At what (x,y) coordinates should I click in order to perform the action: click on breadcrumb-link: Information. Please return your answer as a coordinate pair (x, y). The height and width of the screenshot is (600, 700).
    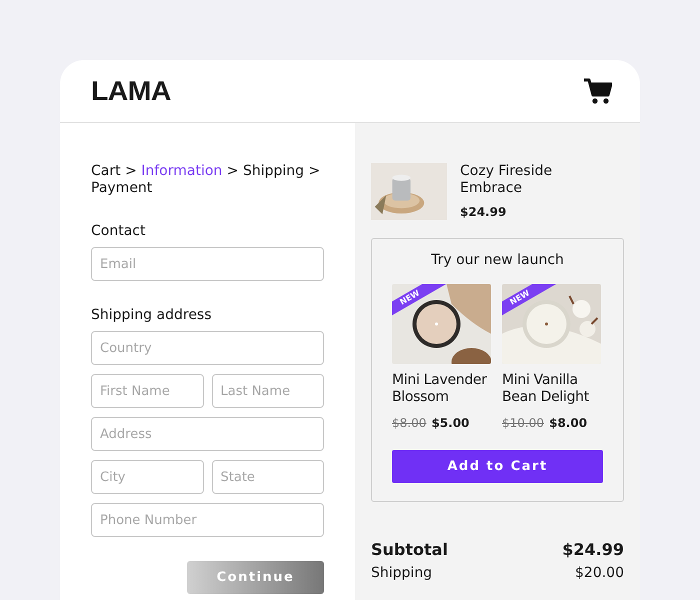
    Looking at the image, I should click on (181, 171).